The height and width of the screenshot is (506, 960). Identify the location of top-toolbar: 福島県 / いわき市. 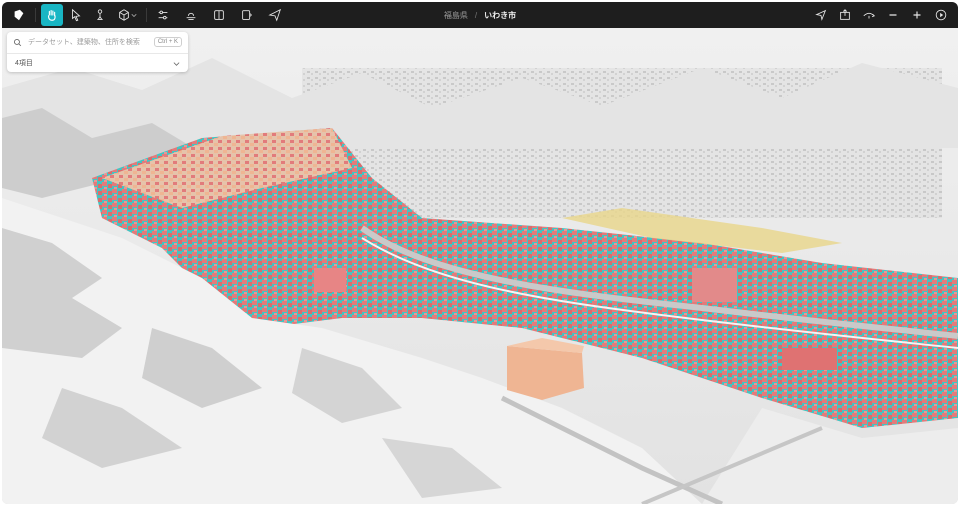
(480, 15).